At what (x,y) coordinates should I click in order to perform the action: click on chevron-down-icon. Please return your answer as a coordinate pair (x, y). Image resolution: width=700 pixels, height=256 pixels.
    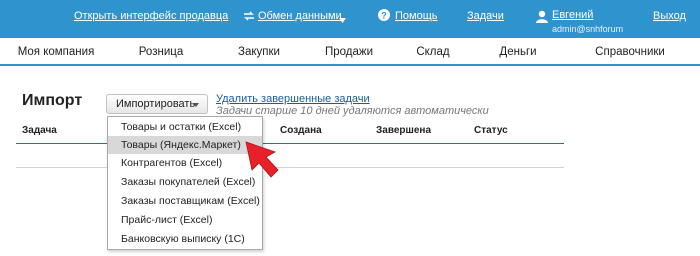
    Looking at the image, I should click on (342, 20).